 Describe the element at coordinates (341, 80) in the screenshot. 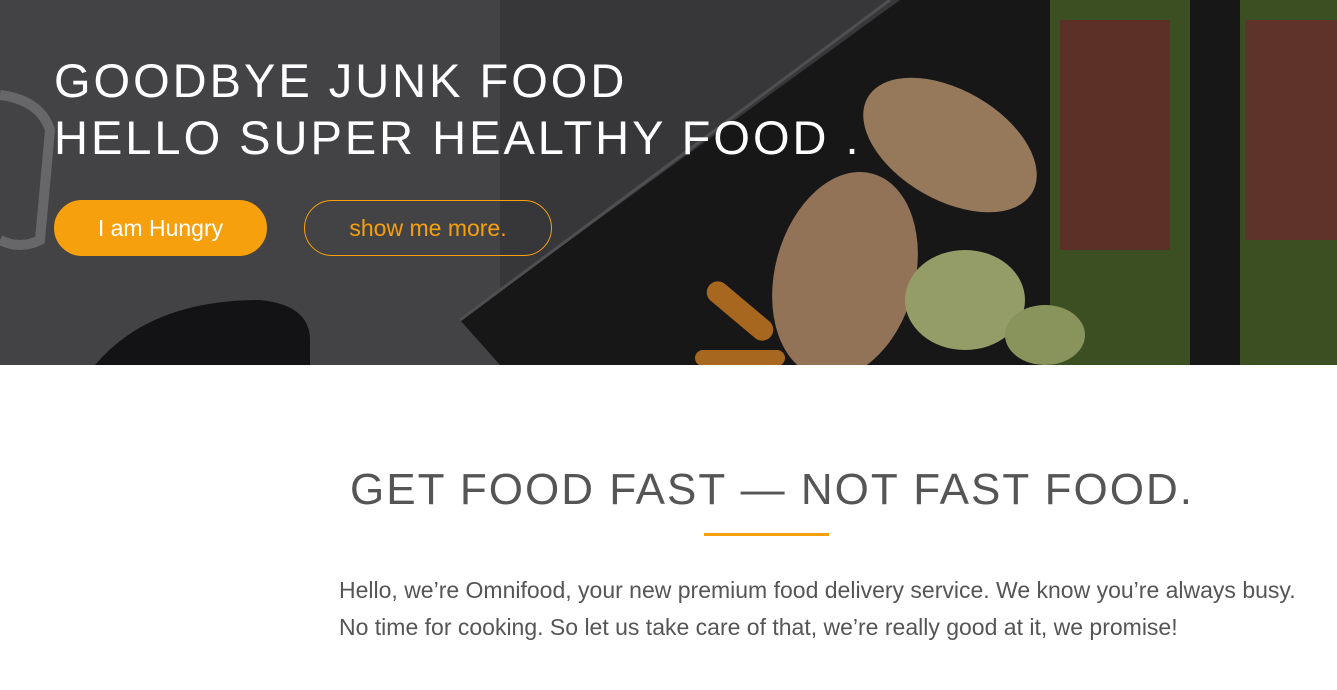

I see `hero-title-line-1: GOODBYE JUNK FOOD` at that location.